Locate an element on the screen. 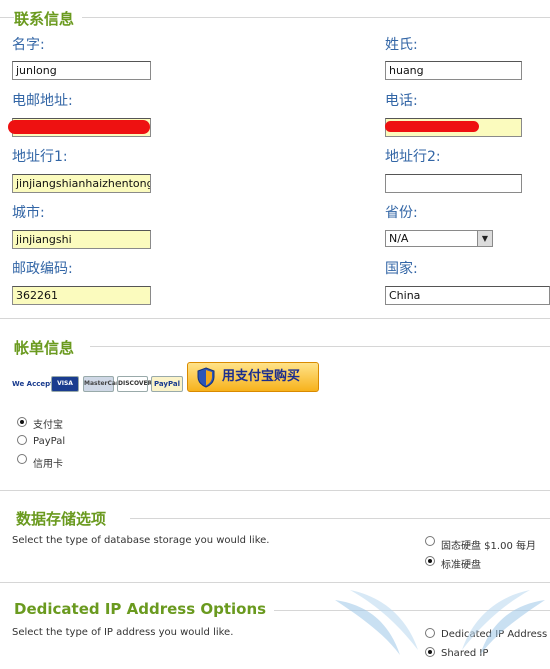 The image size is (550, 669). visa-card-icon: VISA is located at coordinates (65, 384).